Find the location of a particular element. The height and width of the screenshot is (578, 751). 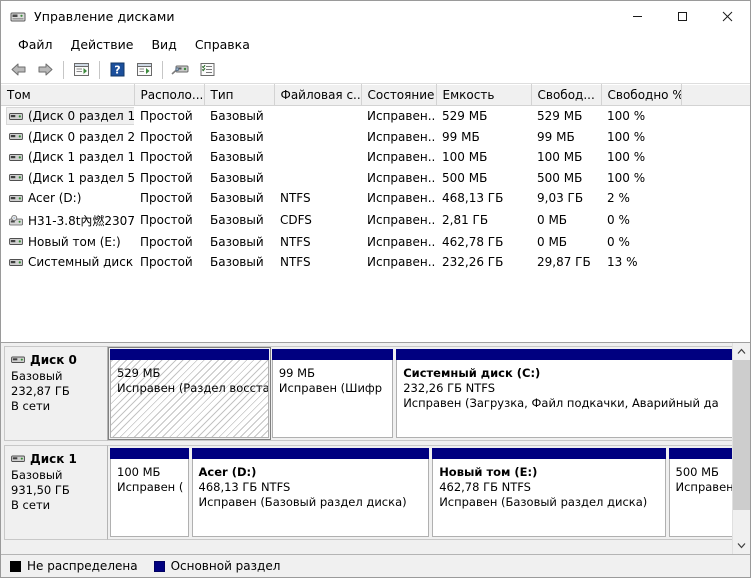

partition-size: 100 МБ is located at coordinates (139, 472).